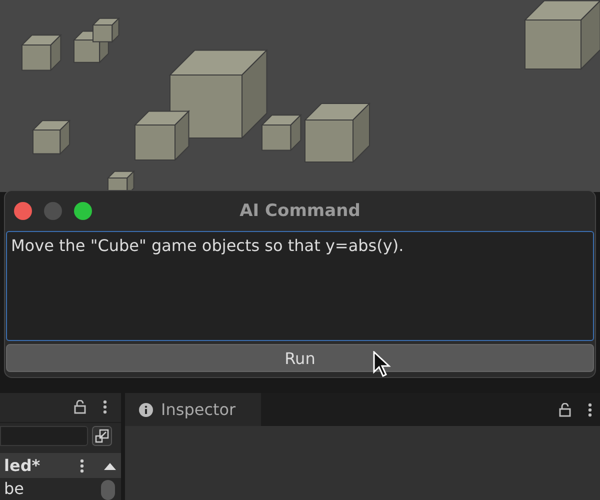 The image size is (600, 500). Describe the element at coordinates (83, 211) in the screenshot. I see `zoom-icon` at that location.